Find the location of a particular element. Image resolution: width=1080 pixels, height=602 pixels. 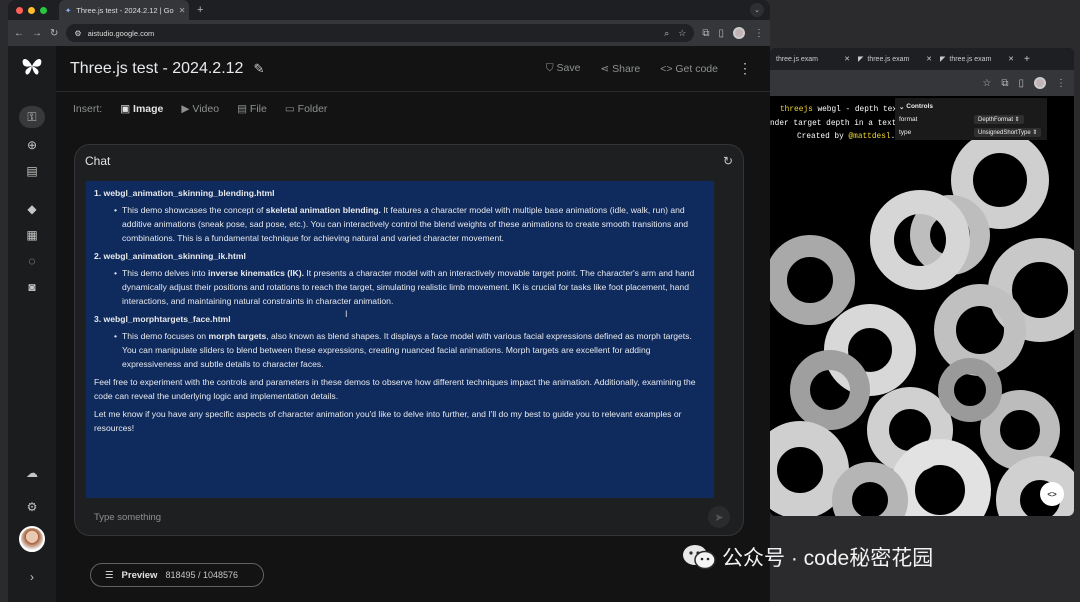

back-icon: ← is located at coordinates (19, 33).